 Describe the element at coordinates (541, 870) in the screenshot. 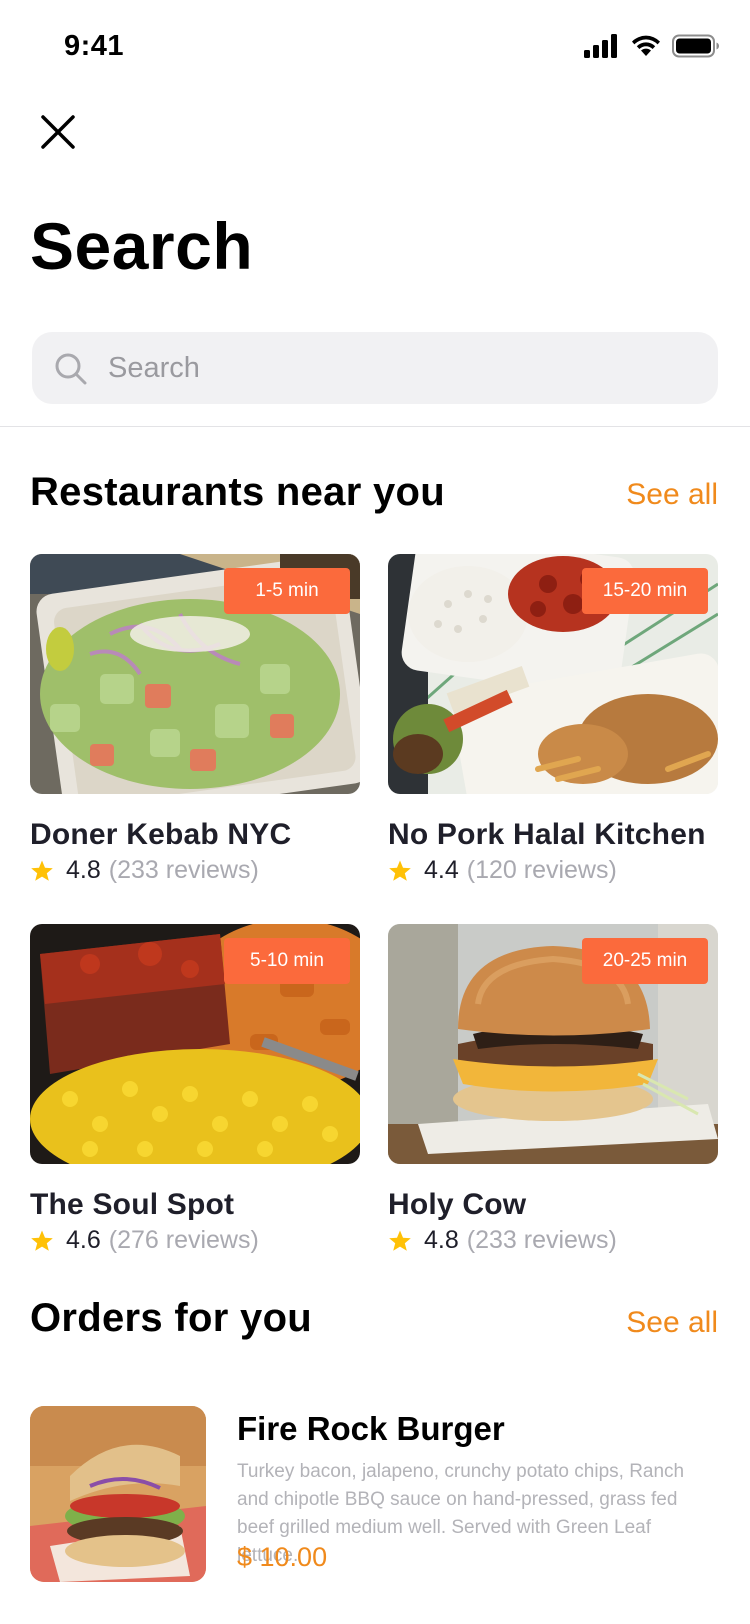

I see `rating-reviews: (120 reviews)` at that location.